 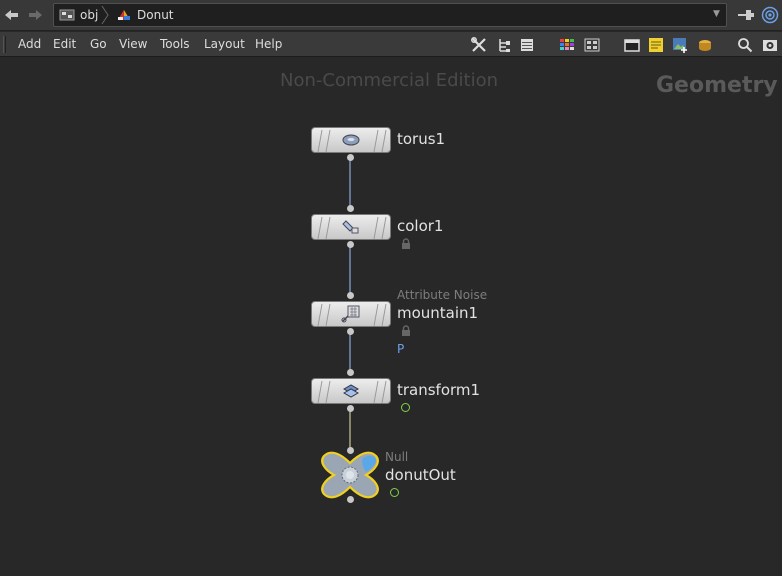 I want to click on menu-layout: Layout, so click(x=224, y=44).